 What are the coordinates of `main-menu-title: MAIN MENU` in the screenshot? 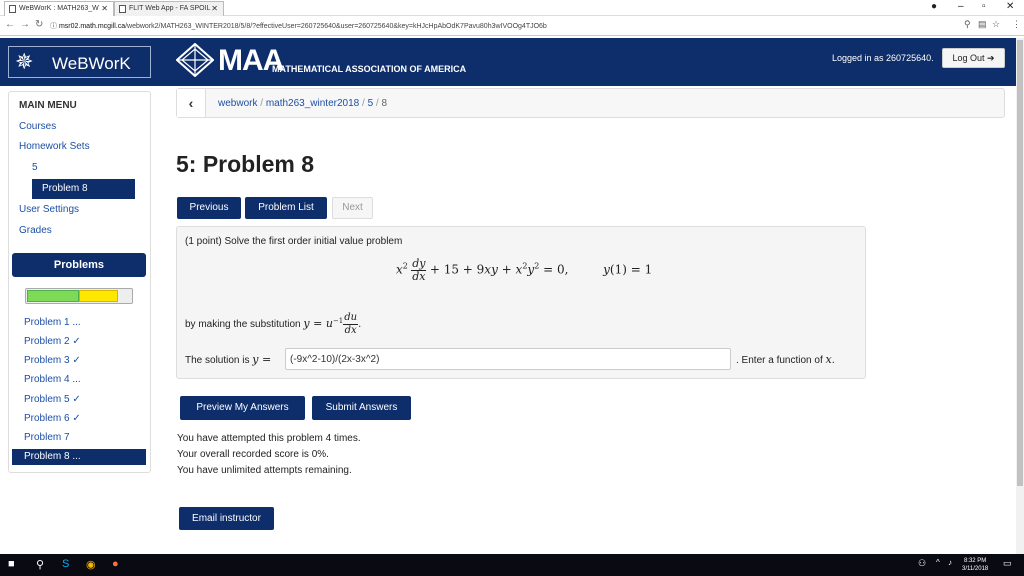 It's located at (48, 105).